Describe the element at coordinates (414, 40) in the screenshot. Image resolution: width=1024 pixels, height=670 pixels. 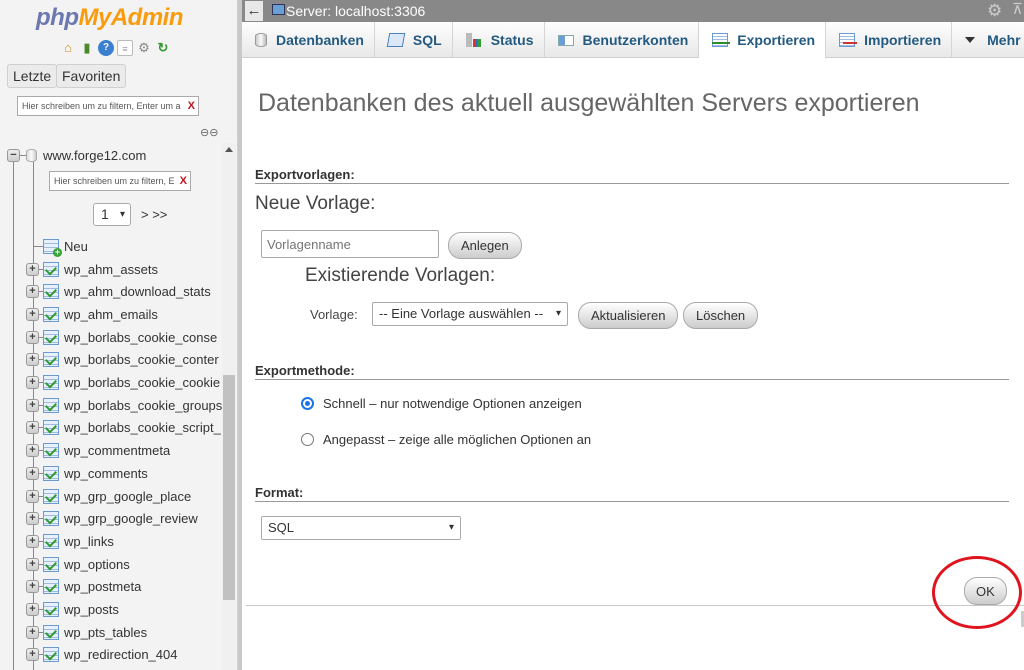
I see `tab-sql: SQL` at that location.